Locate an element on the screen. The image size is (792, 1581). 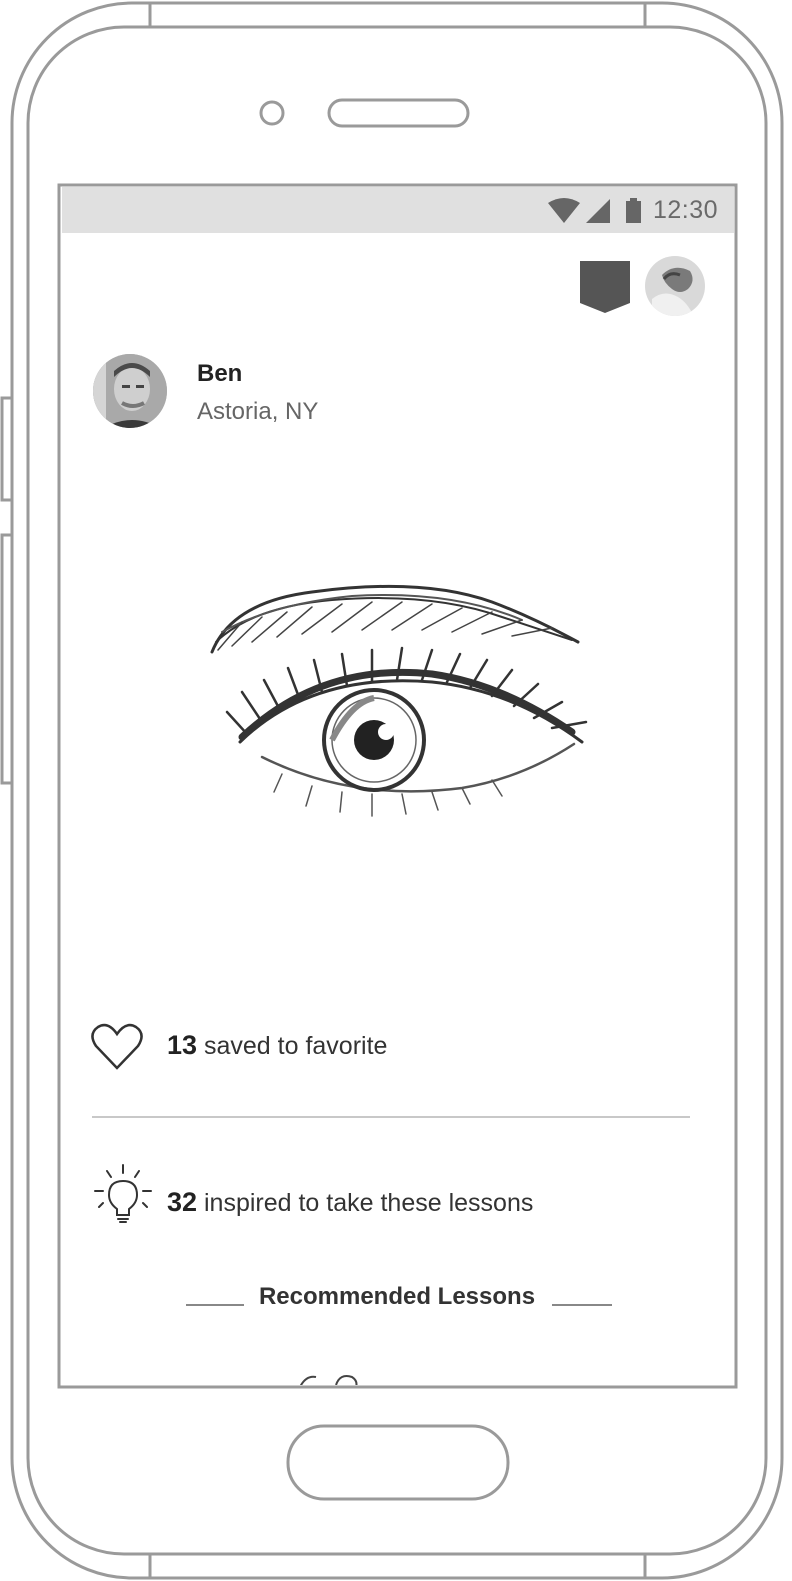
status-time: 12:30 is located at coordinates (685, 210).